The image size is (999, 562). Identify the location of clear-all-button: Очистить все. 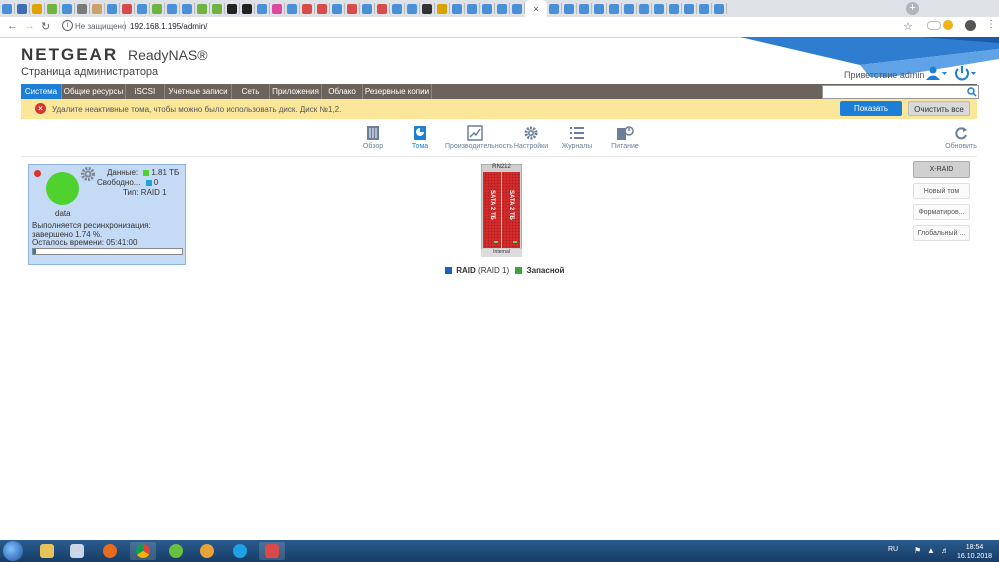
(939, 108).